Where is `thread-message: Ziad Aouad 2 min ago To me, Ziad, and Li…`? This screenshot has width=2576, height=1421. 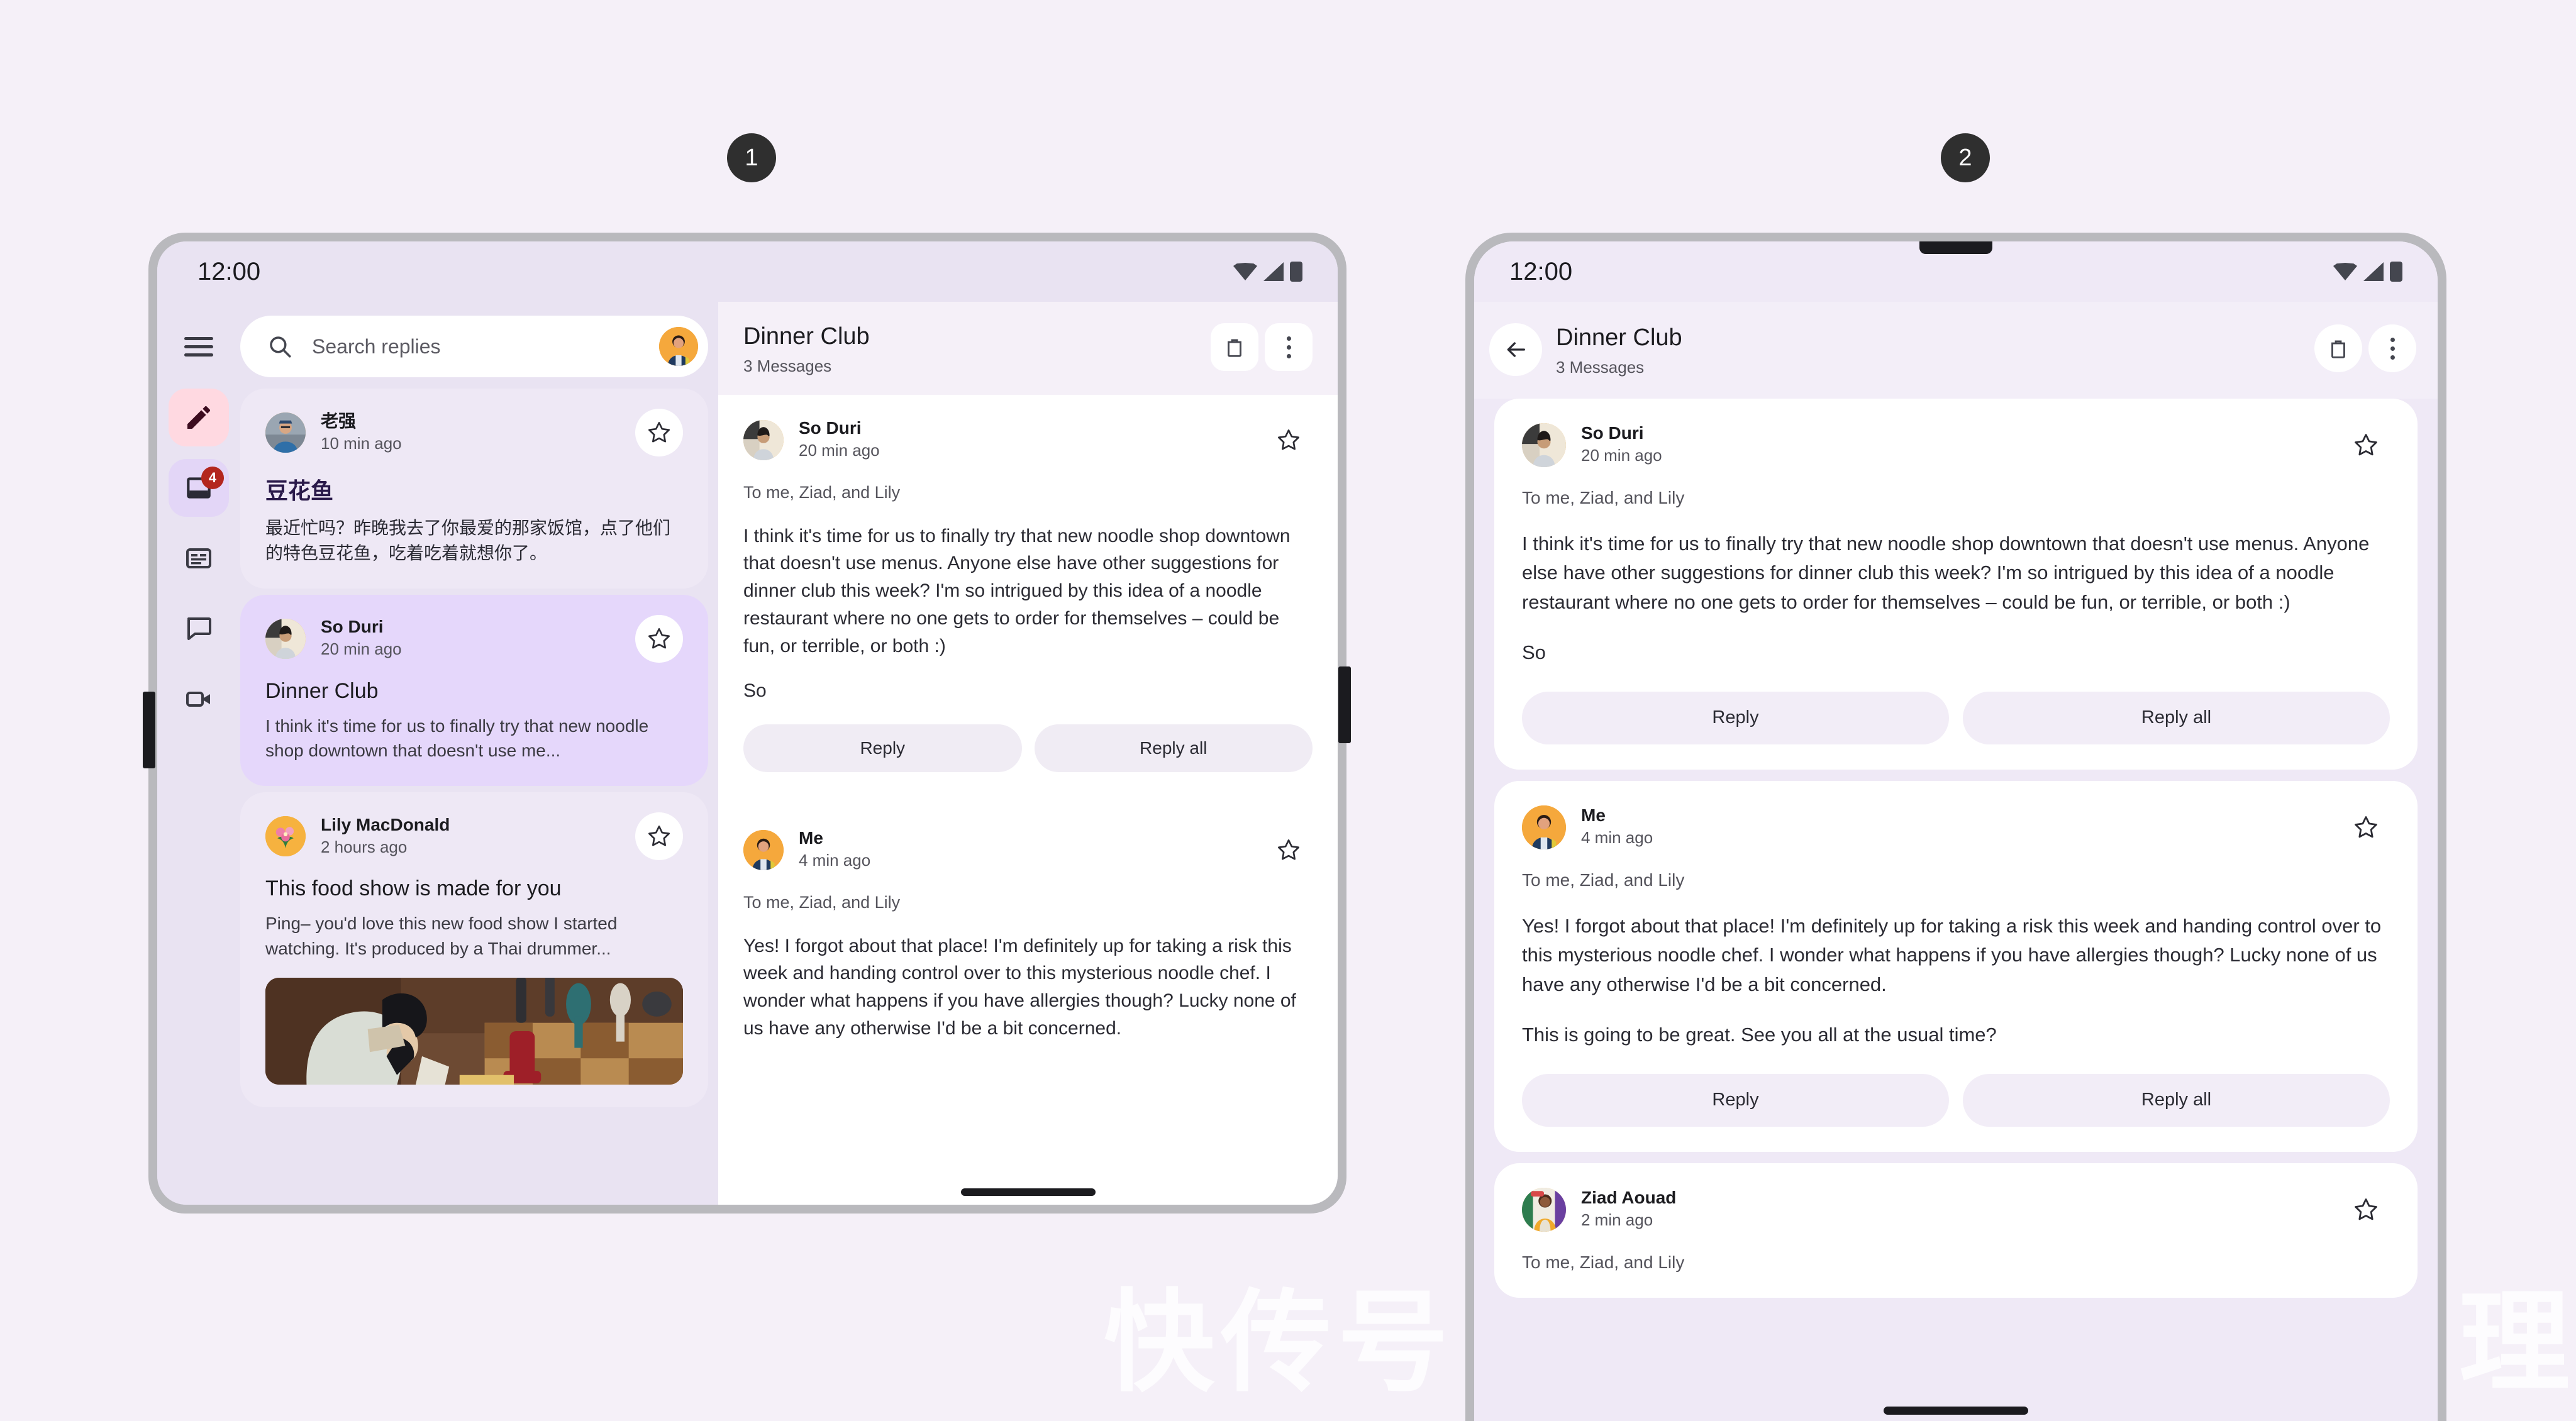
thread-message: Ziad Aouad 2 min ago To me, Ziad, and Li… is located at coordinates (1956, 1230).